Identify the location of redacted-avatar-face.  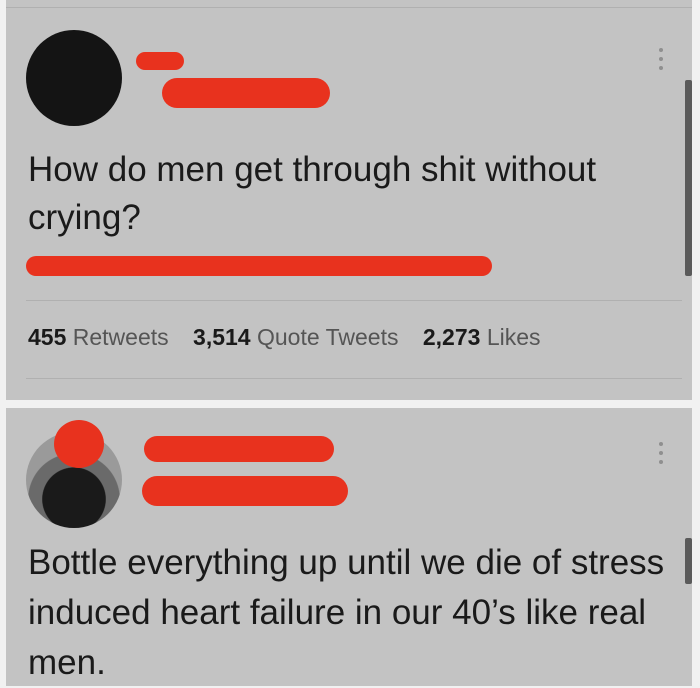
(79, 444).